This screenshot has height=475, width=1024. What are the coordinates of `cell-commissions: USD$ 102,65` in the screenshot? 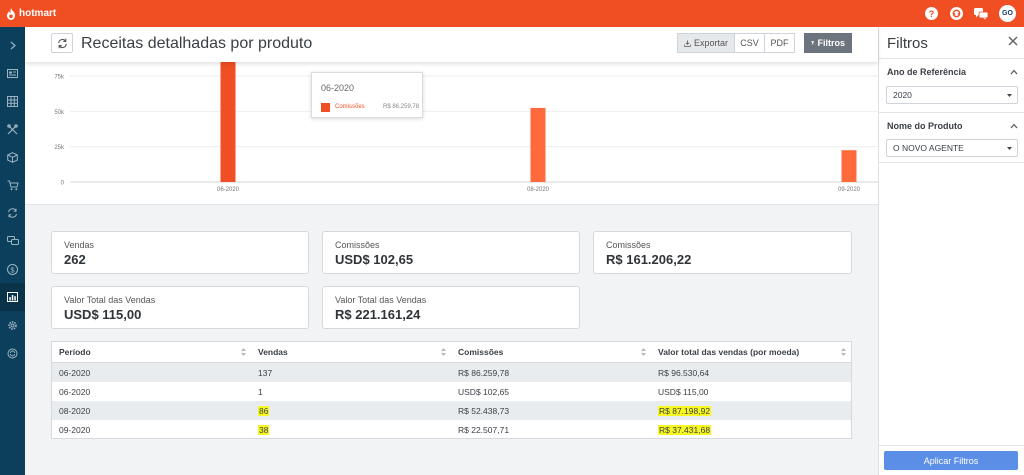 It's located at (484, 391).